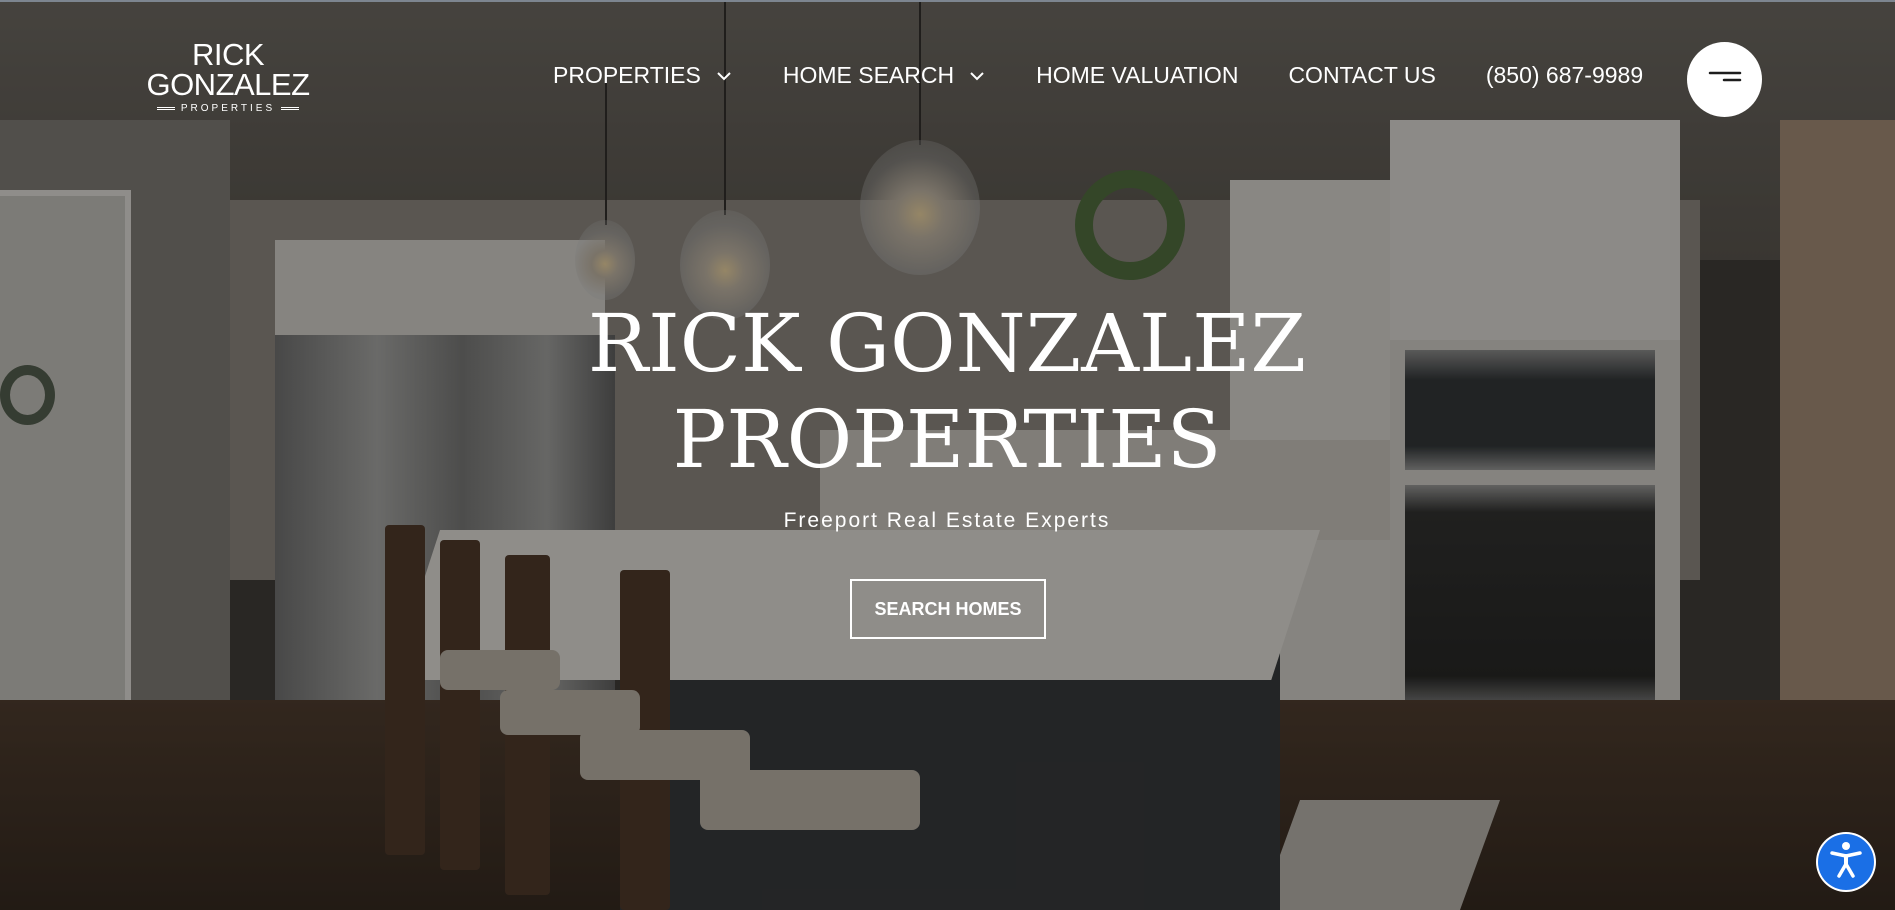 The image size is (1895, 910). I want to click on phone-number: (850) 687-9989, so click(1564, 75).